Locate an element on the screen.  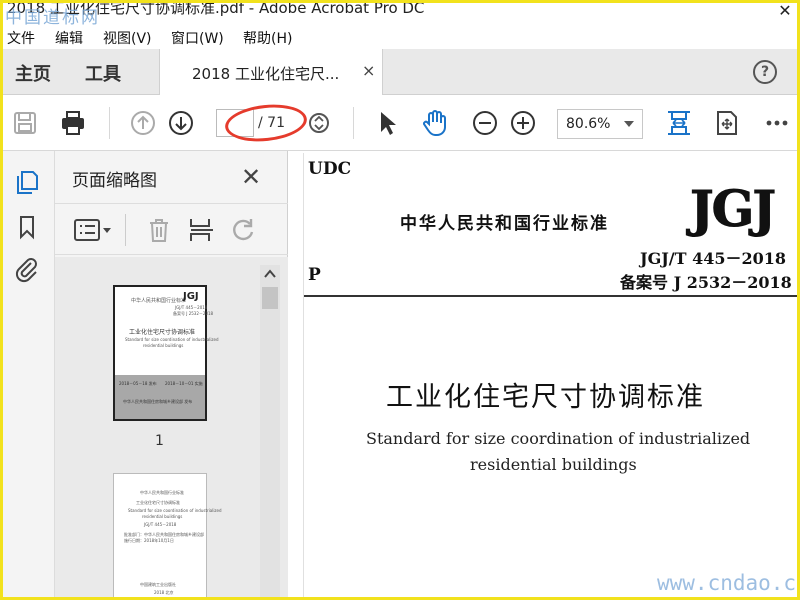
tools-separator is located at coordinates (125, 230).